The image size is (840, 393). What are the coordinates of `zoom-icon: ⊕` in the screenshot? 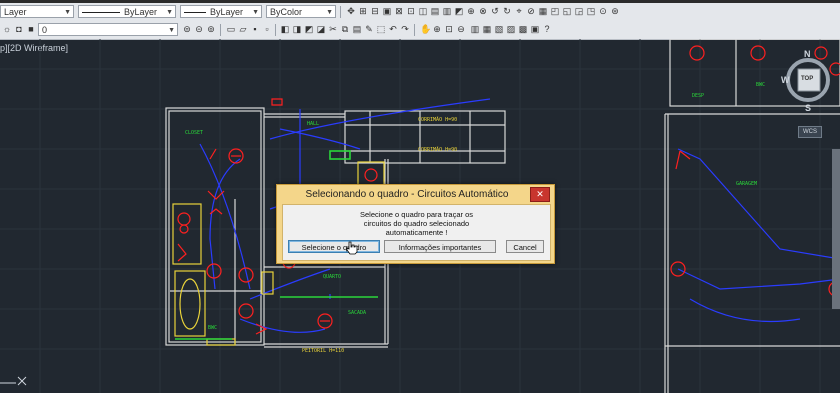 It's located at (437, 29).